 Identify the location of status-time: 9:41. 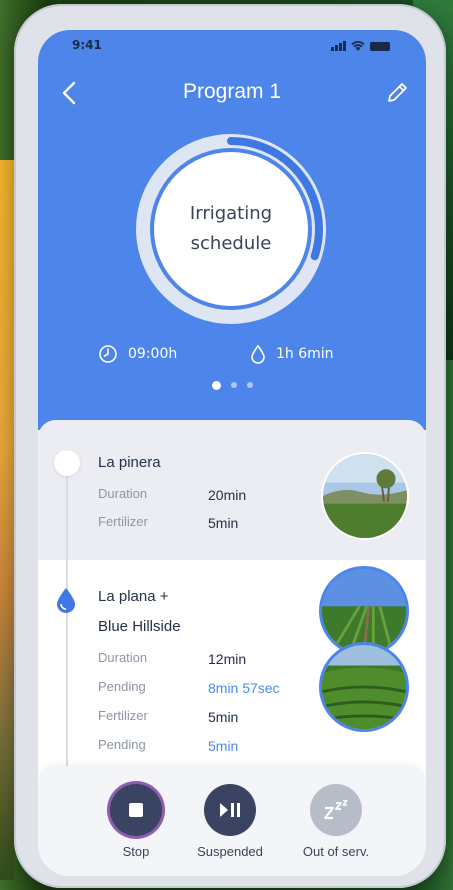
(87, 45).